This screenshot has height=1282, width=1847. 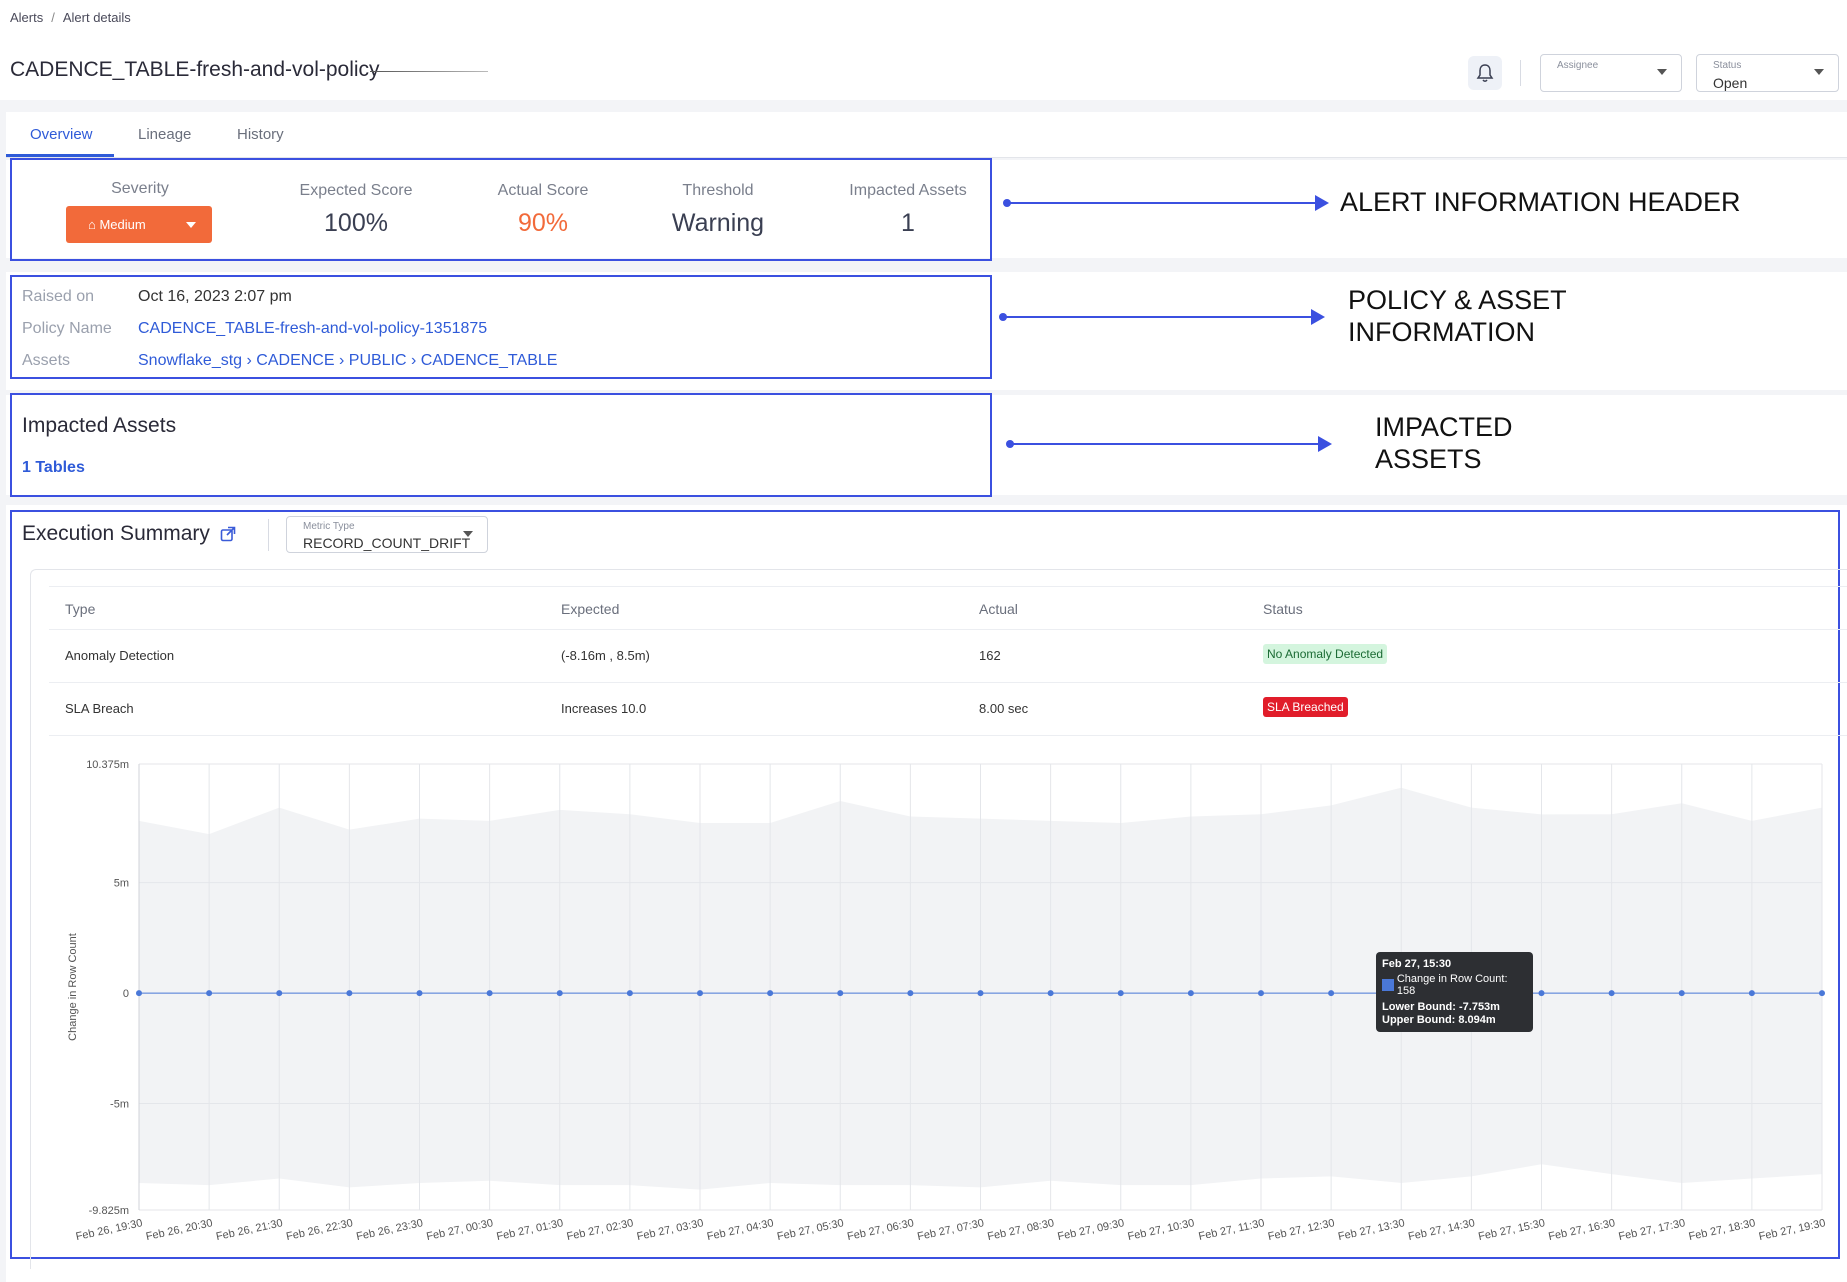 I want to click on x-tick-label: Feb 27, 07:30, so click(x=950, y=1230).